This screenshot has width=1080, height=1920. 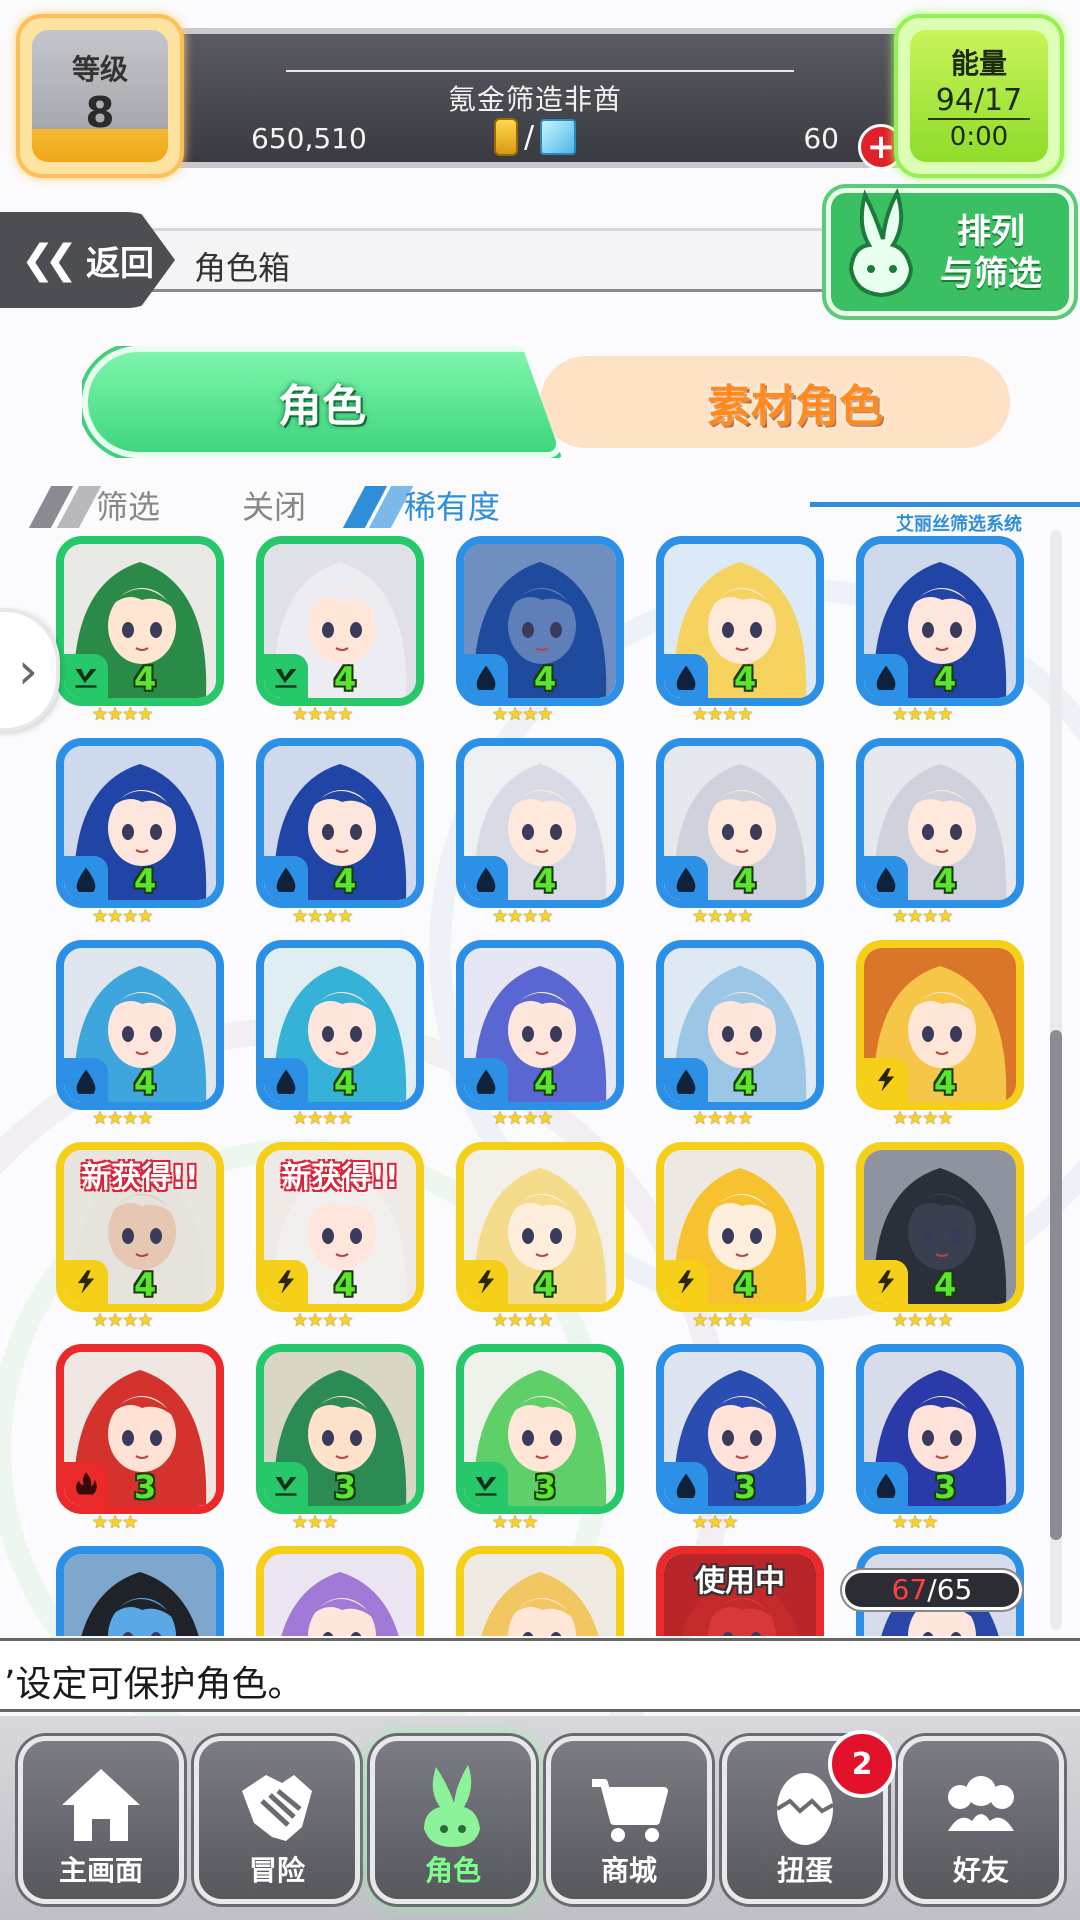 What do you see at coordinates (862, 1764) in the screenshot?
I see `gacha-notification-badge: 2` at bounding box center [862, 1764].